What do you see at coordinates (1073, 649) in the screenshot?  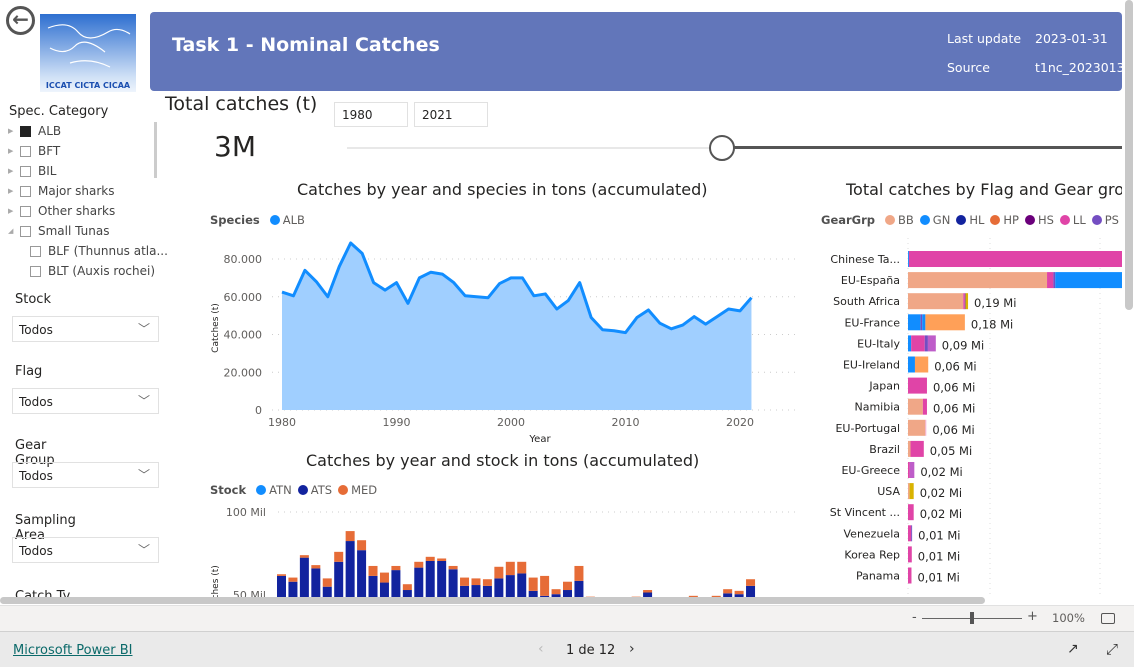 I see `share-icon: ↗` at bounding box center [1073, 649].